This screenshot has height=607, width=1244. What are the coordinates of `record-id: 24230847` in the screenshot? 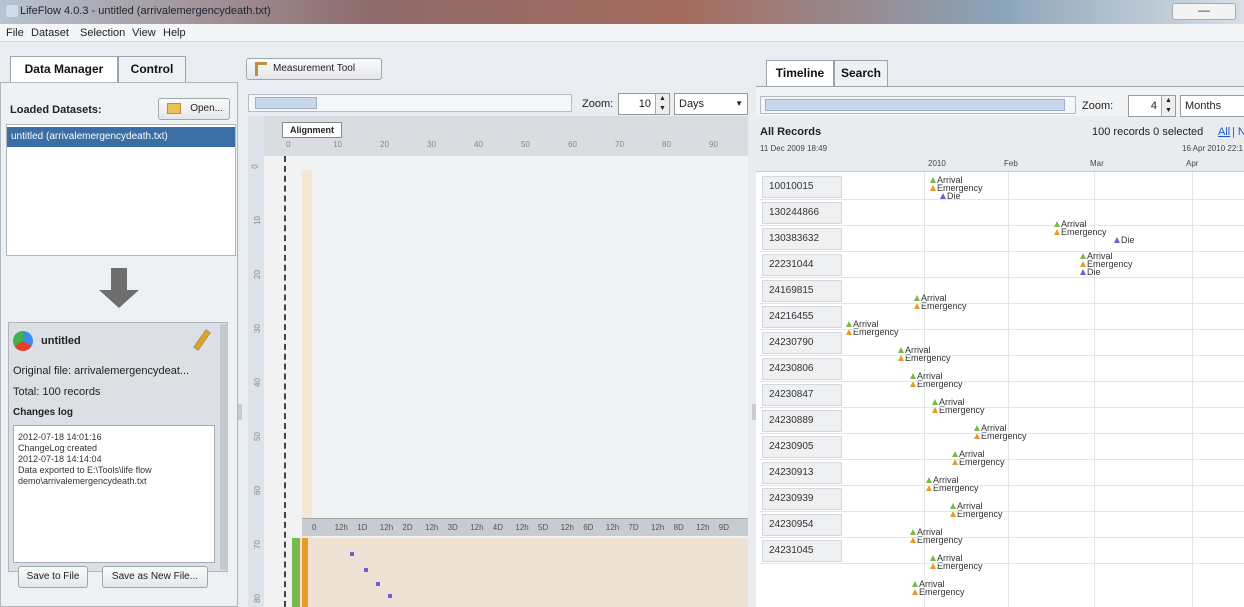 It's located at (802, 395).